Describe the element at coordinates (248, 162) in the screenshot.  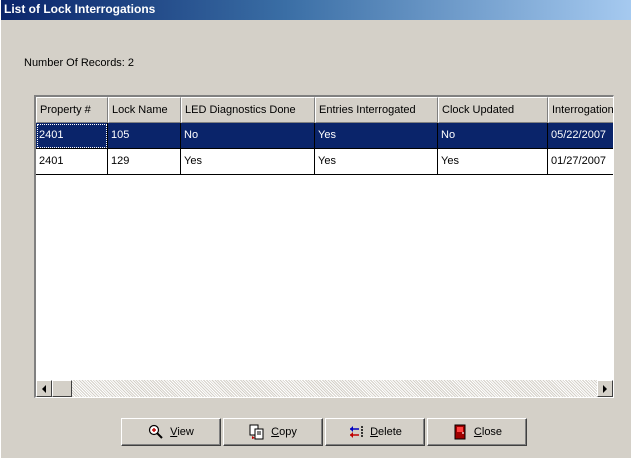
I see `cell-led-diagnostics: Yes` at that location.